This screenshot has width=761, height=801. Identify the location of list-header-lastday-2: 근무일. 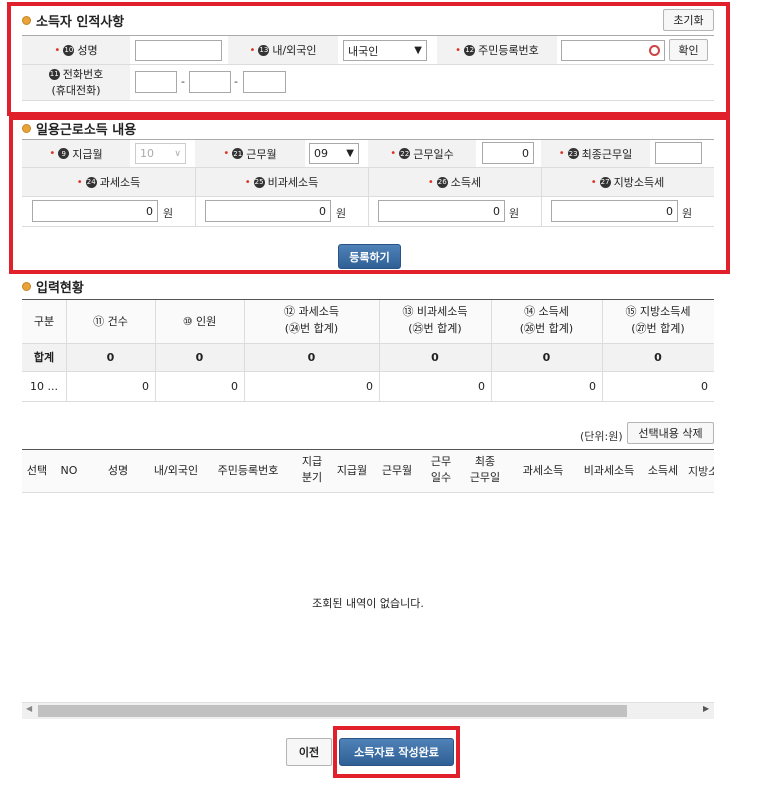
(485, 478).